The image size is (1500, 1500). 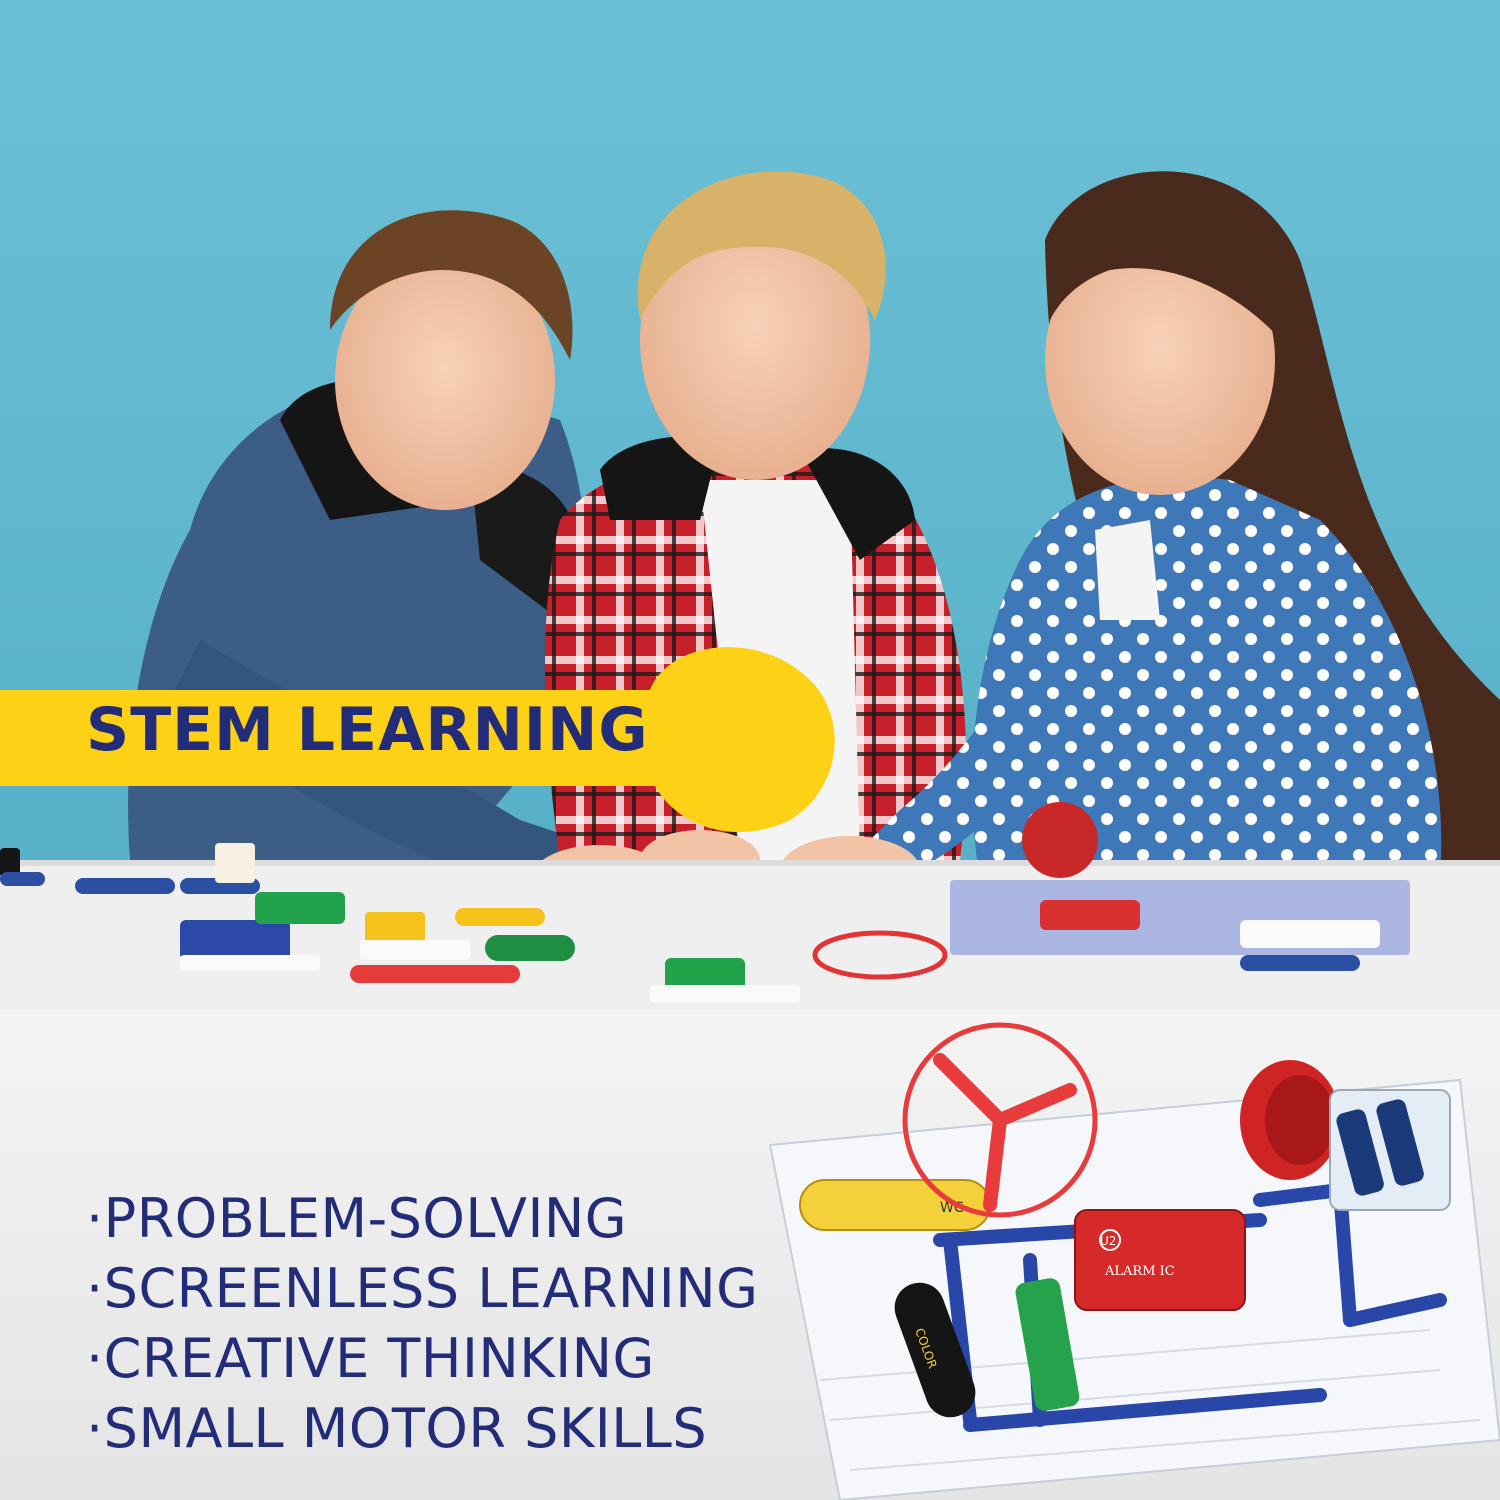 I want to click on benefit-item: ·SMALL MOTOR SKILLS, so click(x=397, y=1428).